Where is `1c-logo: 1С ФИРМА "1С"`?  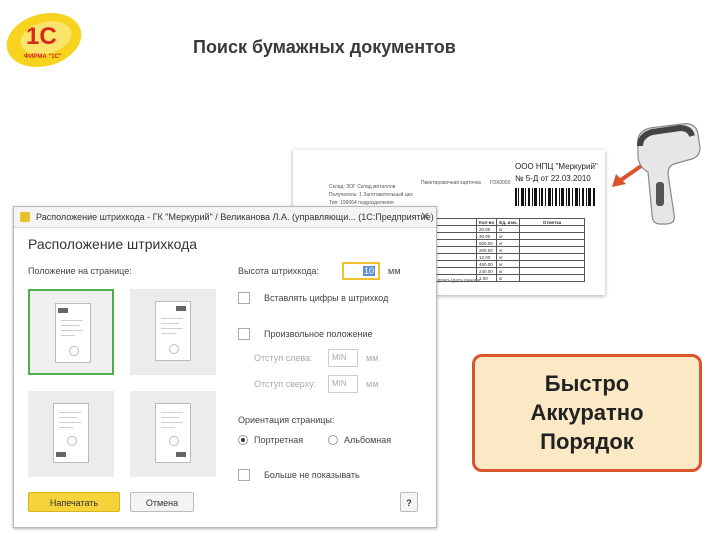 1c-logo: 1С ФИРМА "1С" is located at coordinates (44, 40).